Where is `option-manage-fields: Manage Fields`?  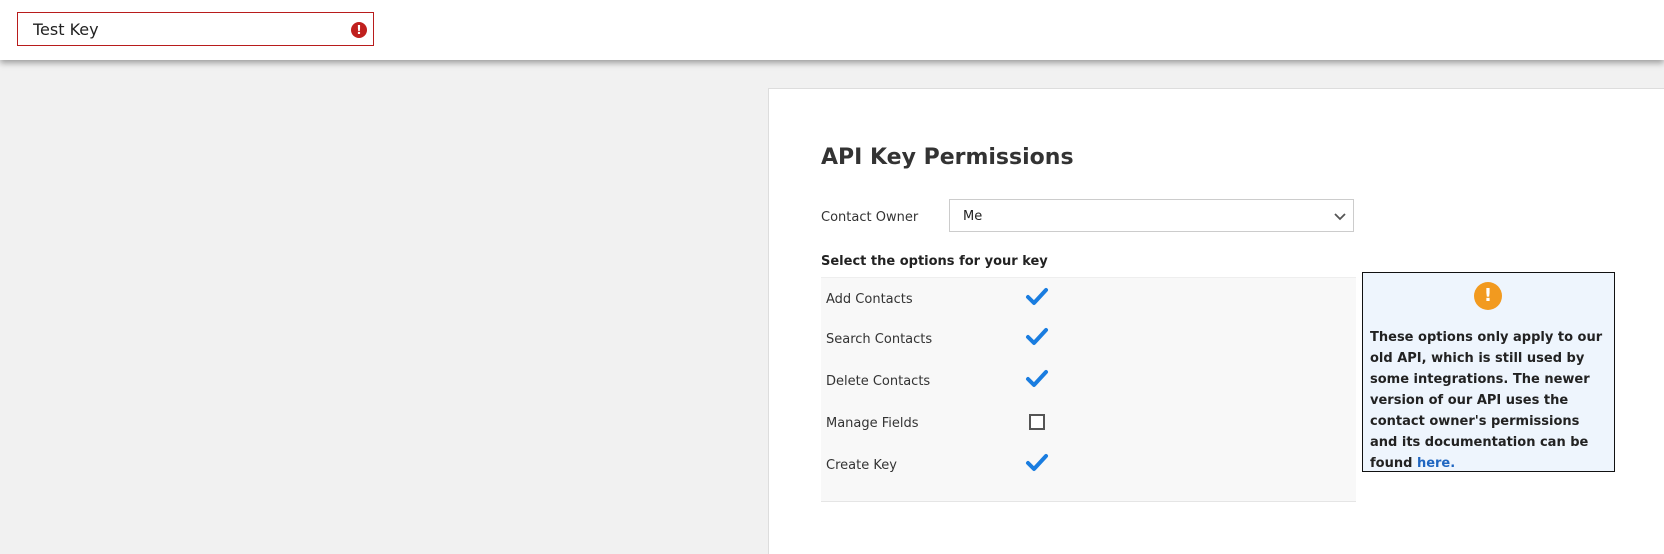 option-manage-fields: Manage Fields is located at coordinates (1088, 423).